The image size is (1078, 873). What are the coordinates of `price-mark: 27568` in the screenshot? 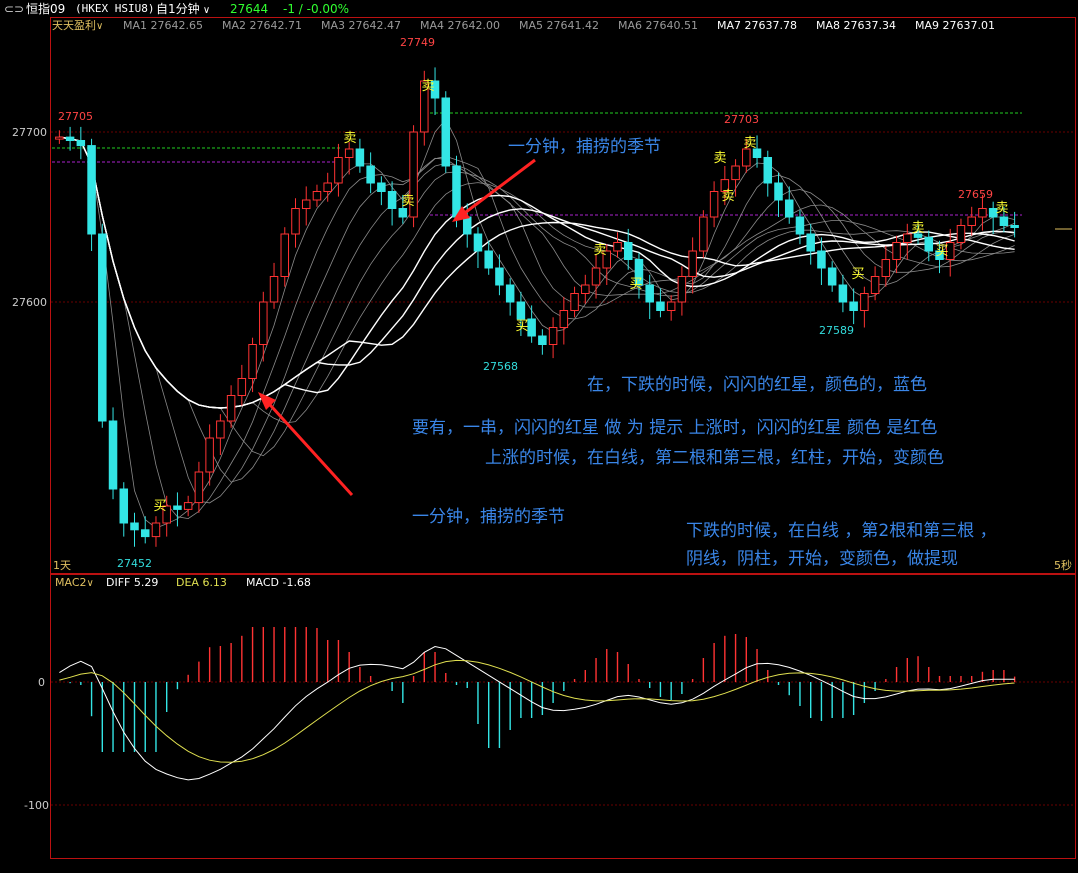 It's located at (500, 366).